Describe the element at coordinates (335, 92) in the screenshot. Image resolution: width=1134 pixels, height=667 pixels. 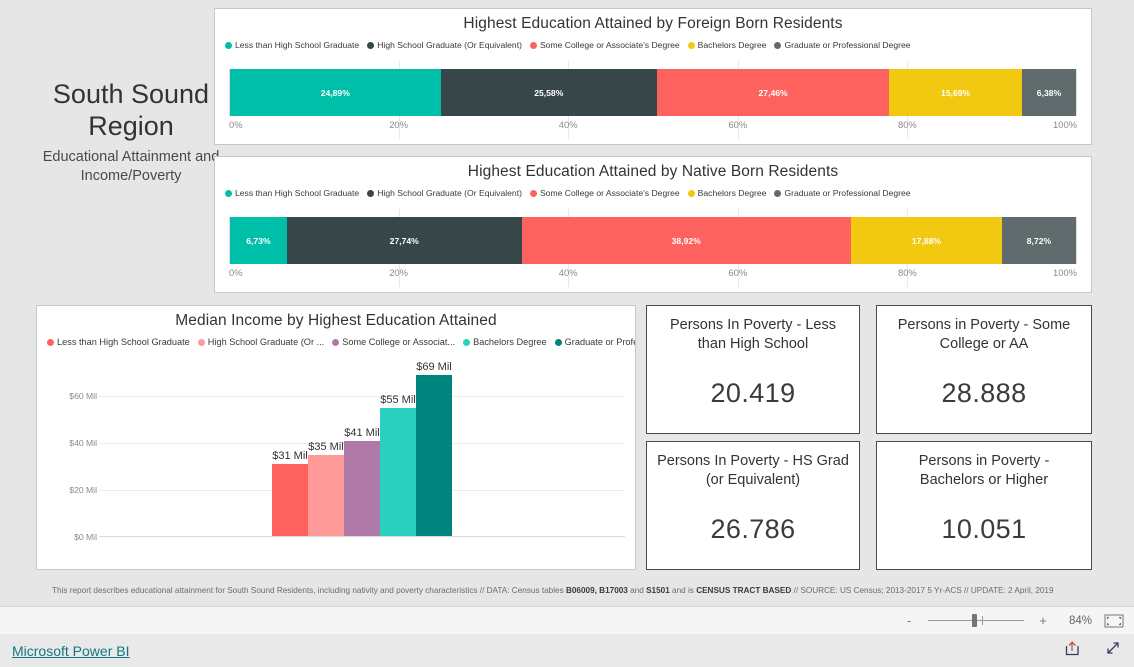
I see `stack-segment: 24,89%` at that location.